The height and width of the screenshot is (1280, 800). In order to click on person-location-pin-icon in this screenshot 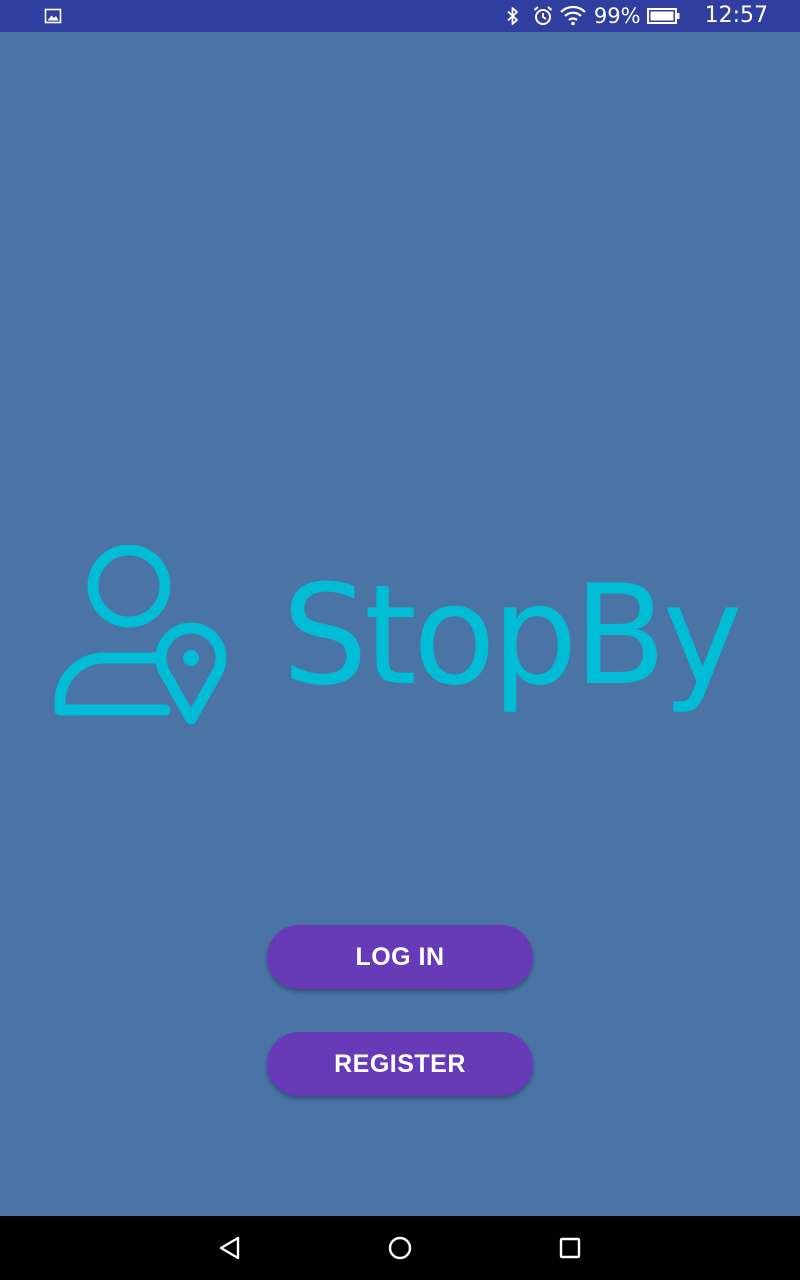, I will do `click(140, 637)`.